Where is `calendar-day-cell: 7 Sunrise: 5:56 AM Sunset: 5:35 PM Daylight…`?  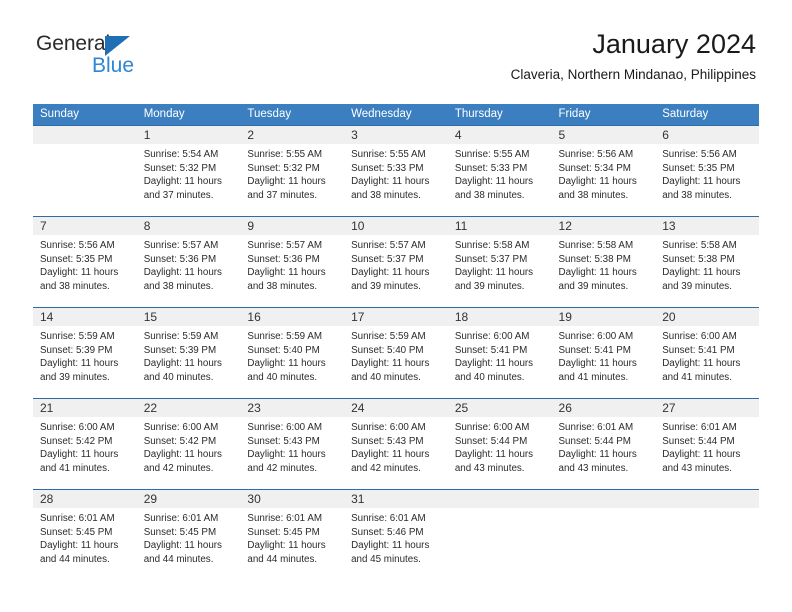
calendar-day-cell: 7 Sunrise: 5:56 AM Sunset: 5:35 PM Daylight… is located at coordinates (85, 262).